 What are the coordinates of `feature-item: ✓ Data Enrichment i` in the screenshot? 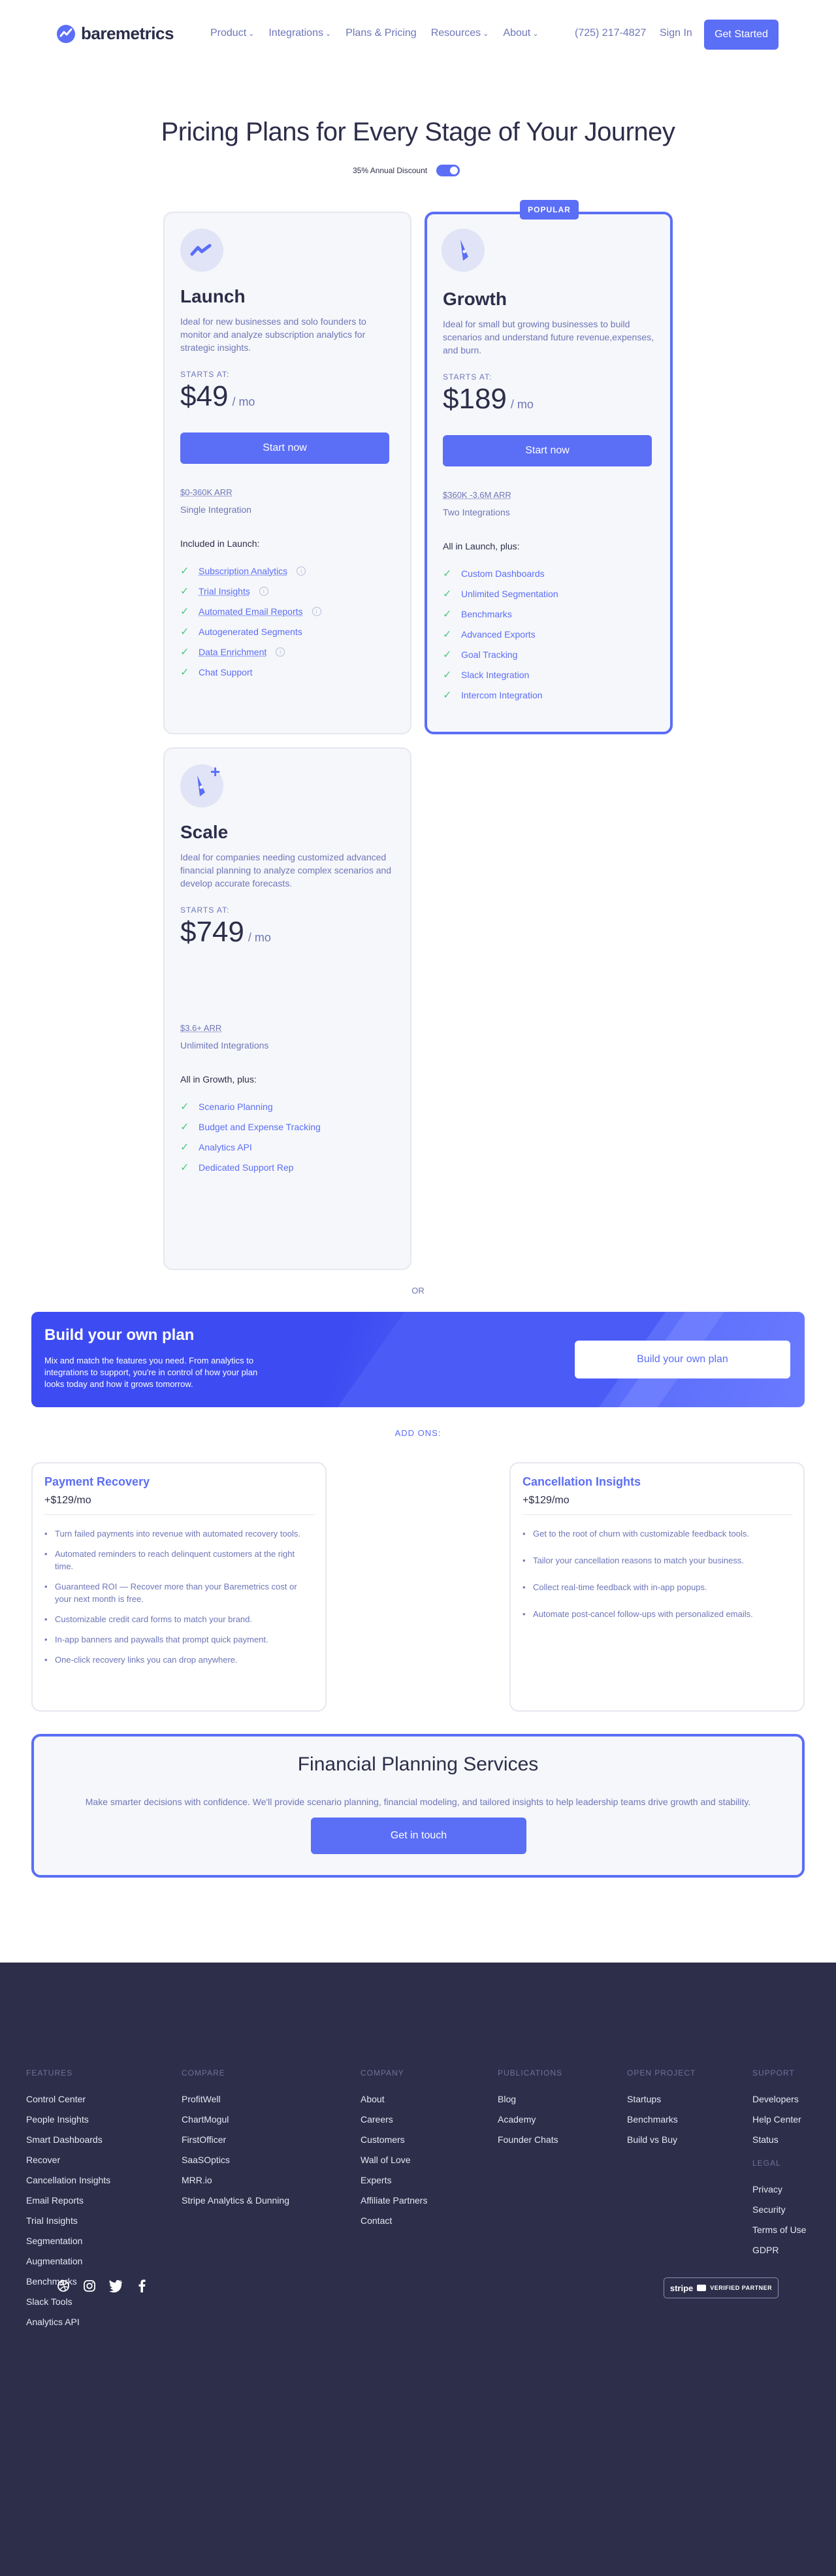 It's located at (232, 652).